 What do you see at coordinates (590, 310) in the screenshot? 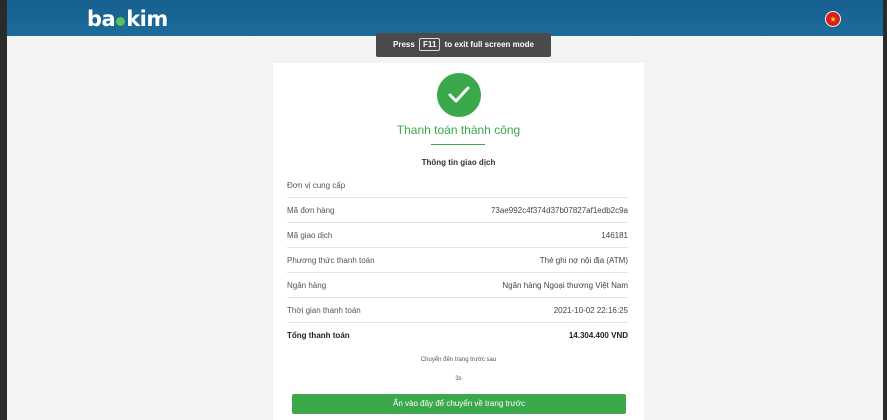
I see `payment-time-value: 2021-10-02 22:16:25` at bounding box center [590, 310].